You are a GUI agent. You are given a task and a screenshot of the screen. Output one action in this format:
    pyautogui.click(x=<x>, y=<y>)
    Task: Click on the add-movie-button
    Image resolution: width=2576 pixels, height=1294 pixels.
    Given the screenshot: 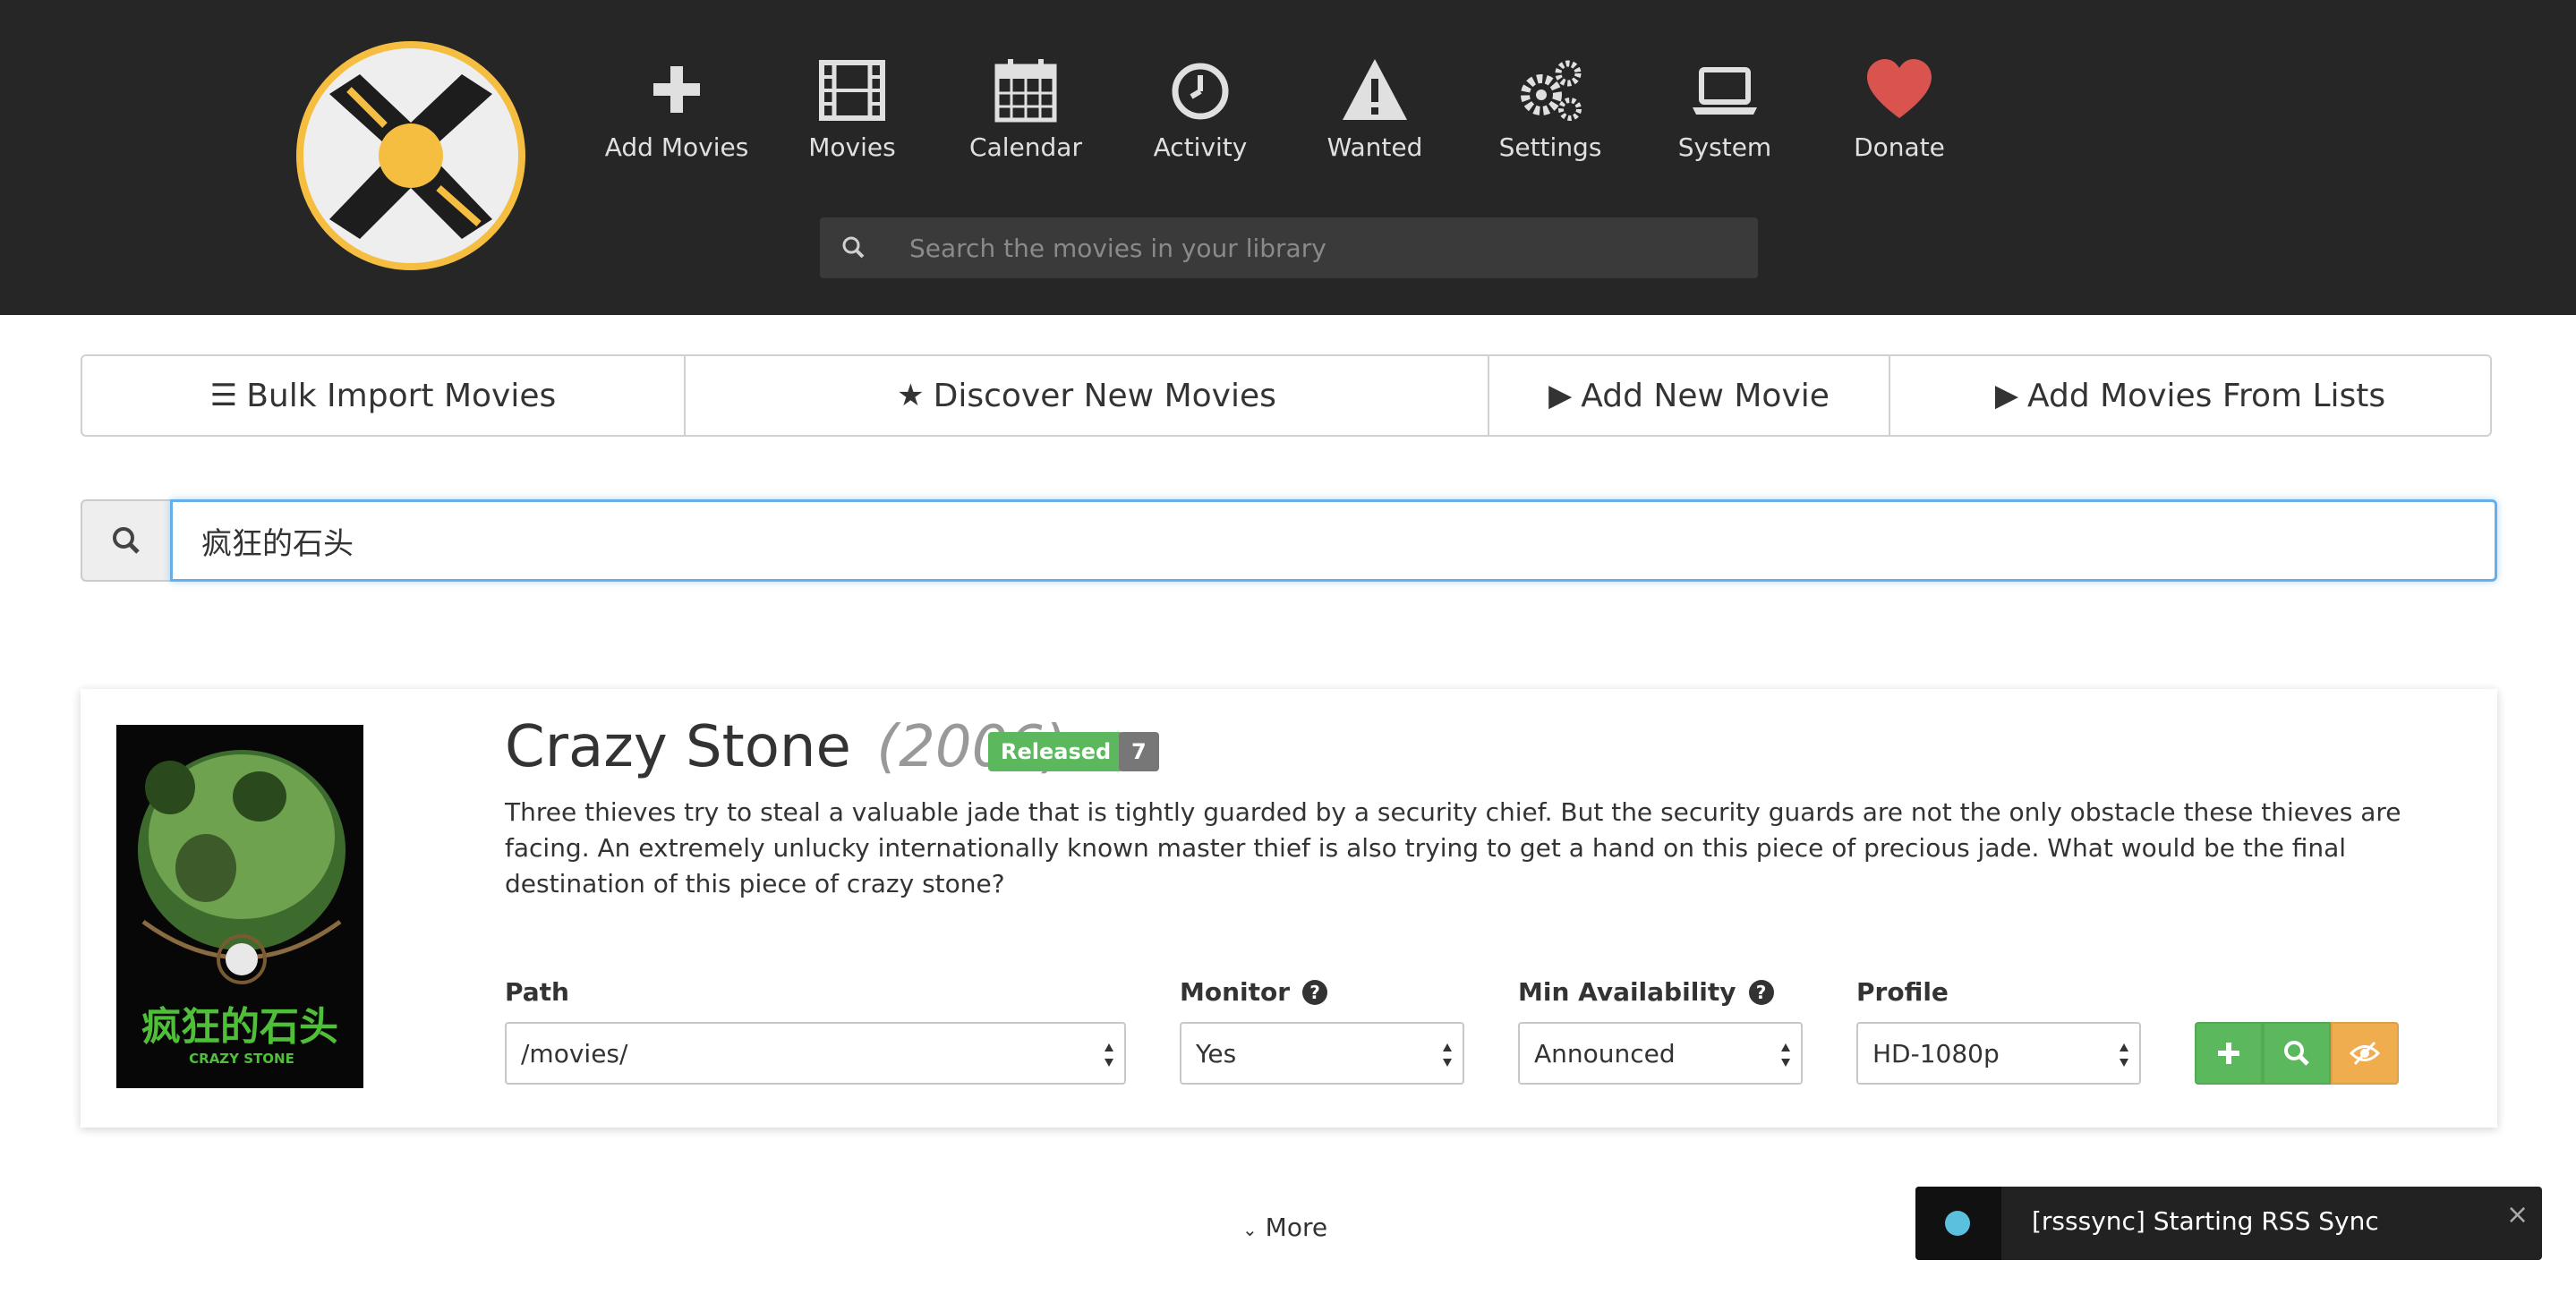 What is the action you would take?
    pyautogui.click(x=2229, y=1053)
    